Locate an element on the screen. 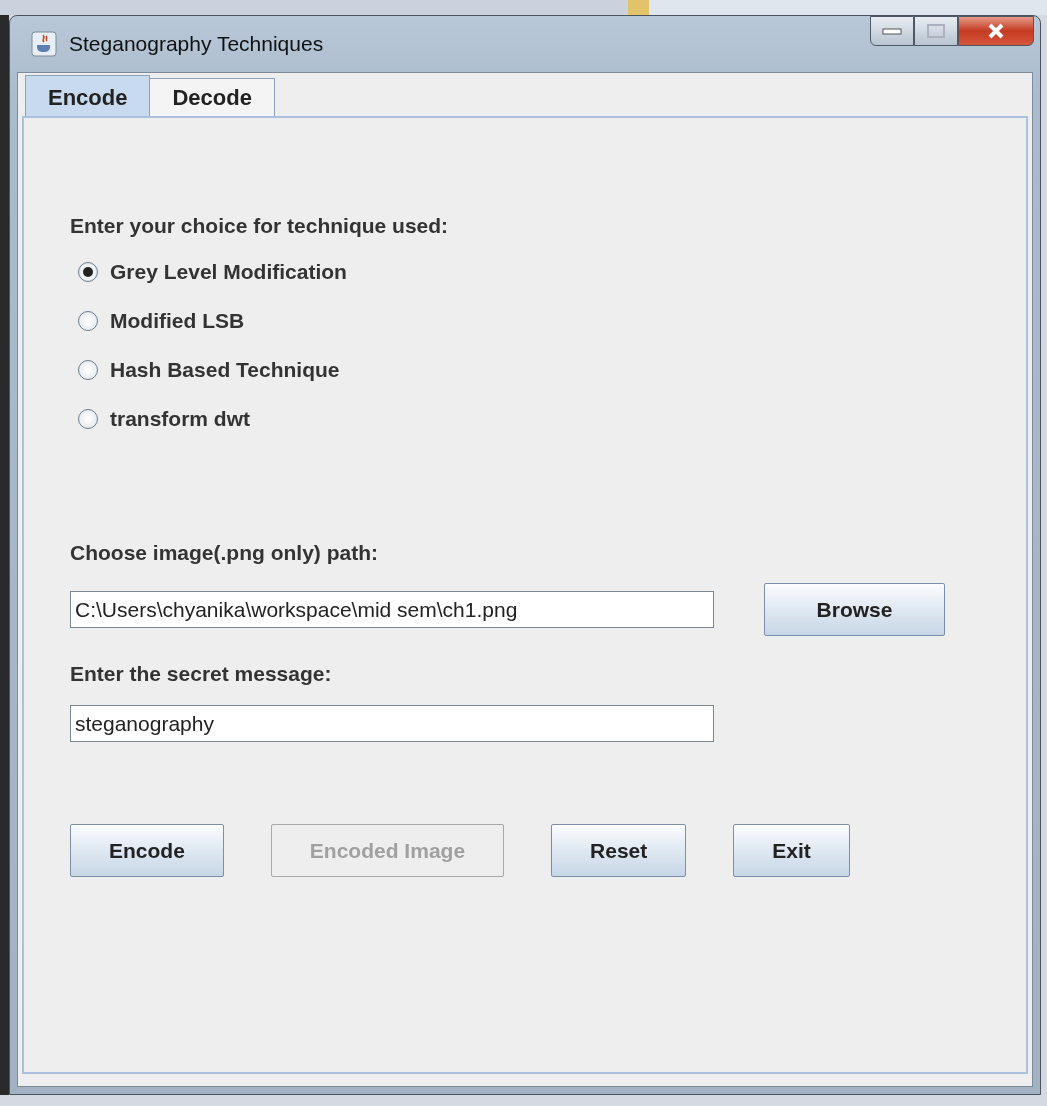 Image resolution: width=1047 pixels, height=1106 pixels. radio-option: Modified LSB is located at coordinates (552, 321).